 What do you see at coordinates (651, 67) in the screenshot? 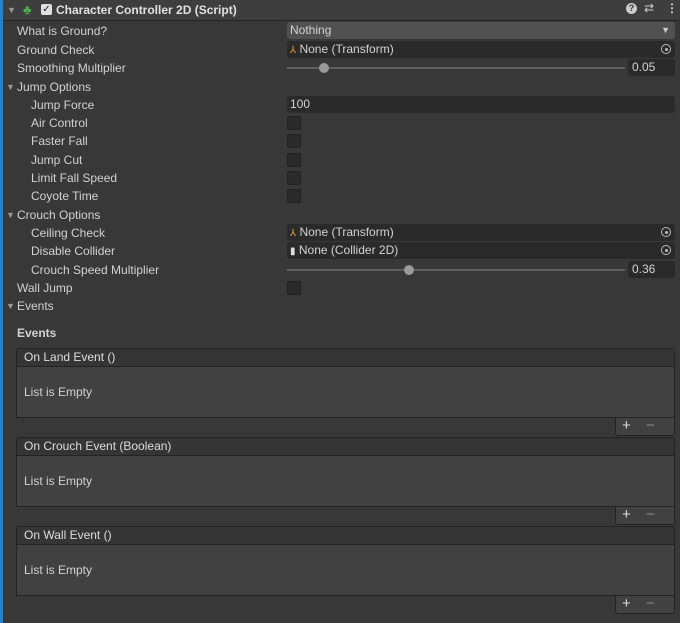
I see `smoothing-value-input: 0.05` at bounding box center [651, 67].